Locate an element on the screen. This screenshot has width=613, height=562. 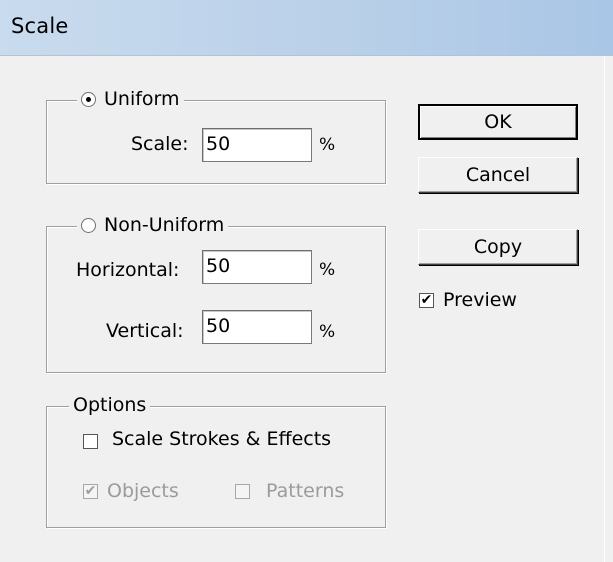
scale-unit: % is located at coordinates (327, 145).